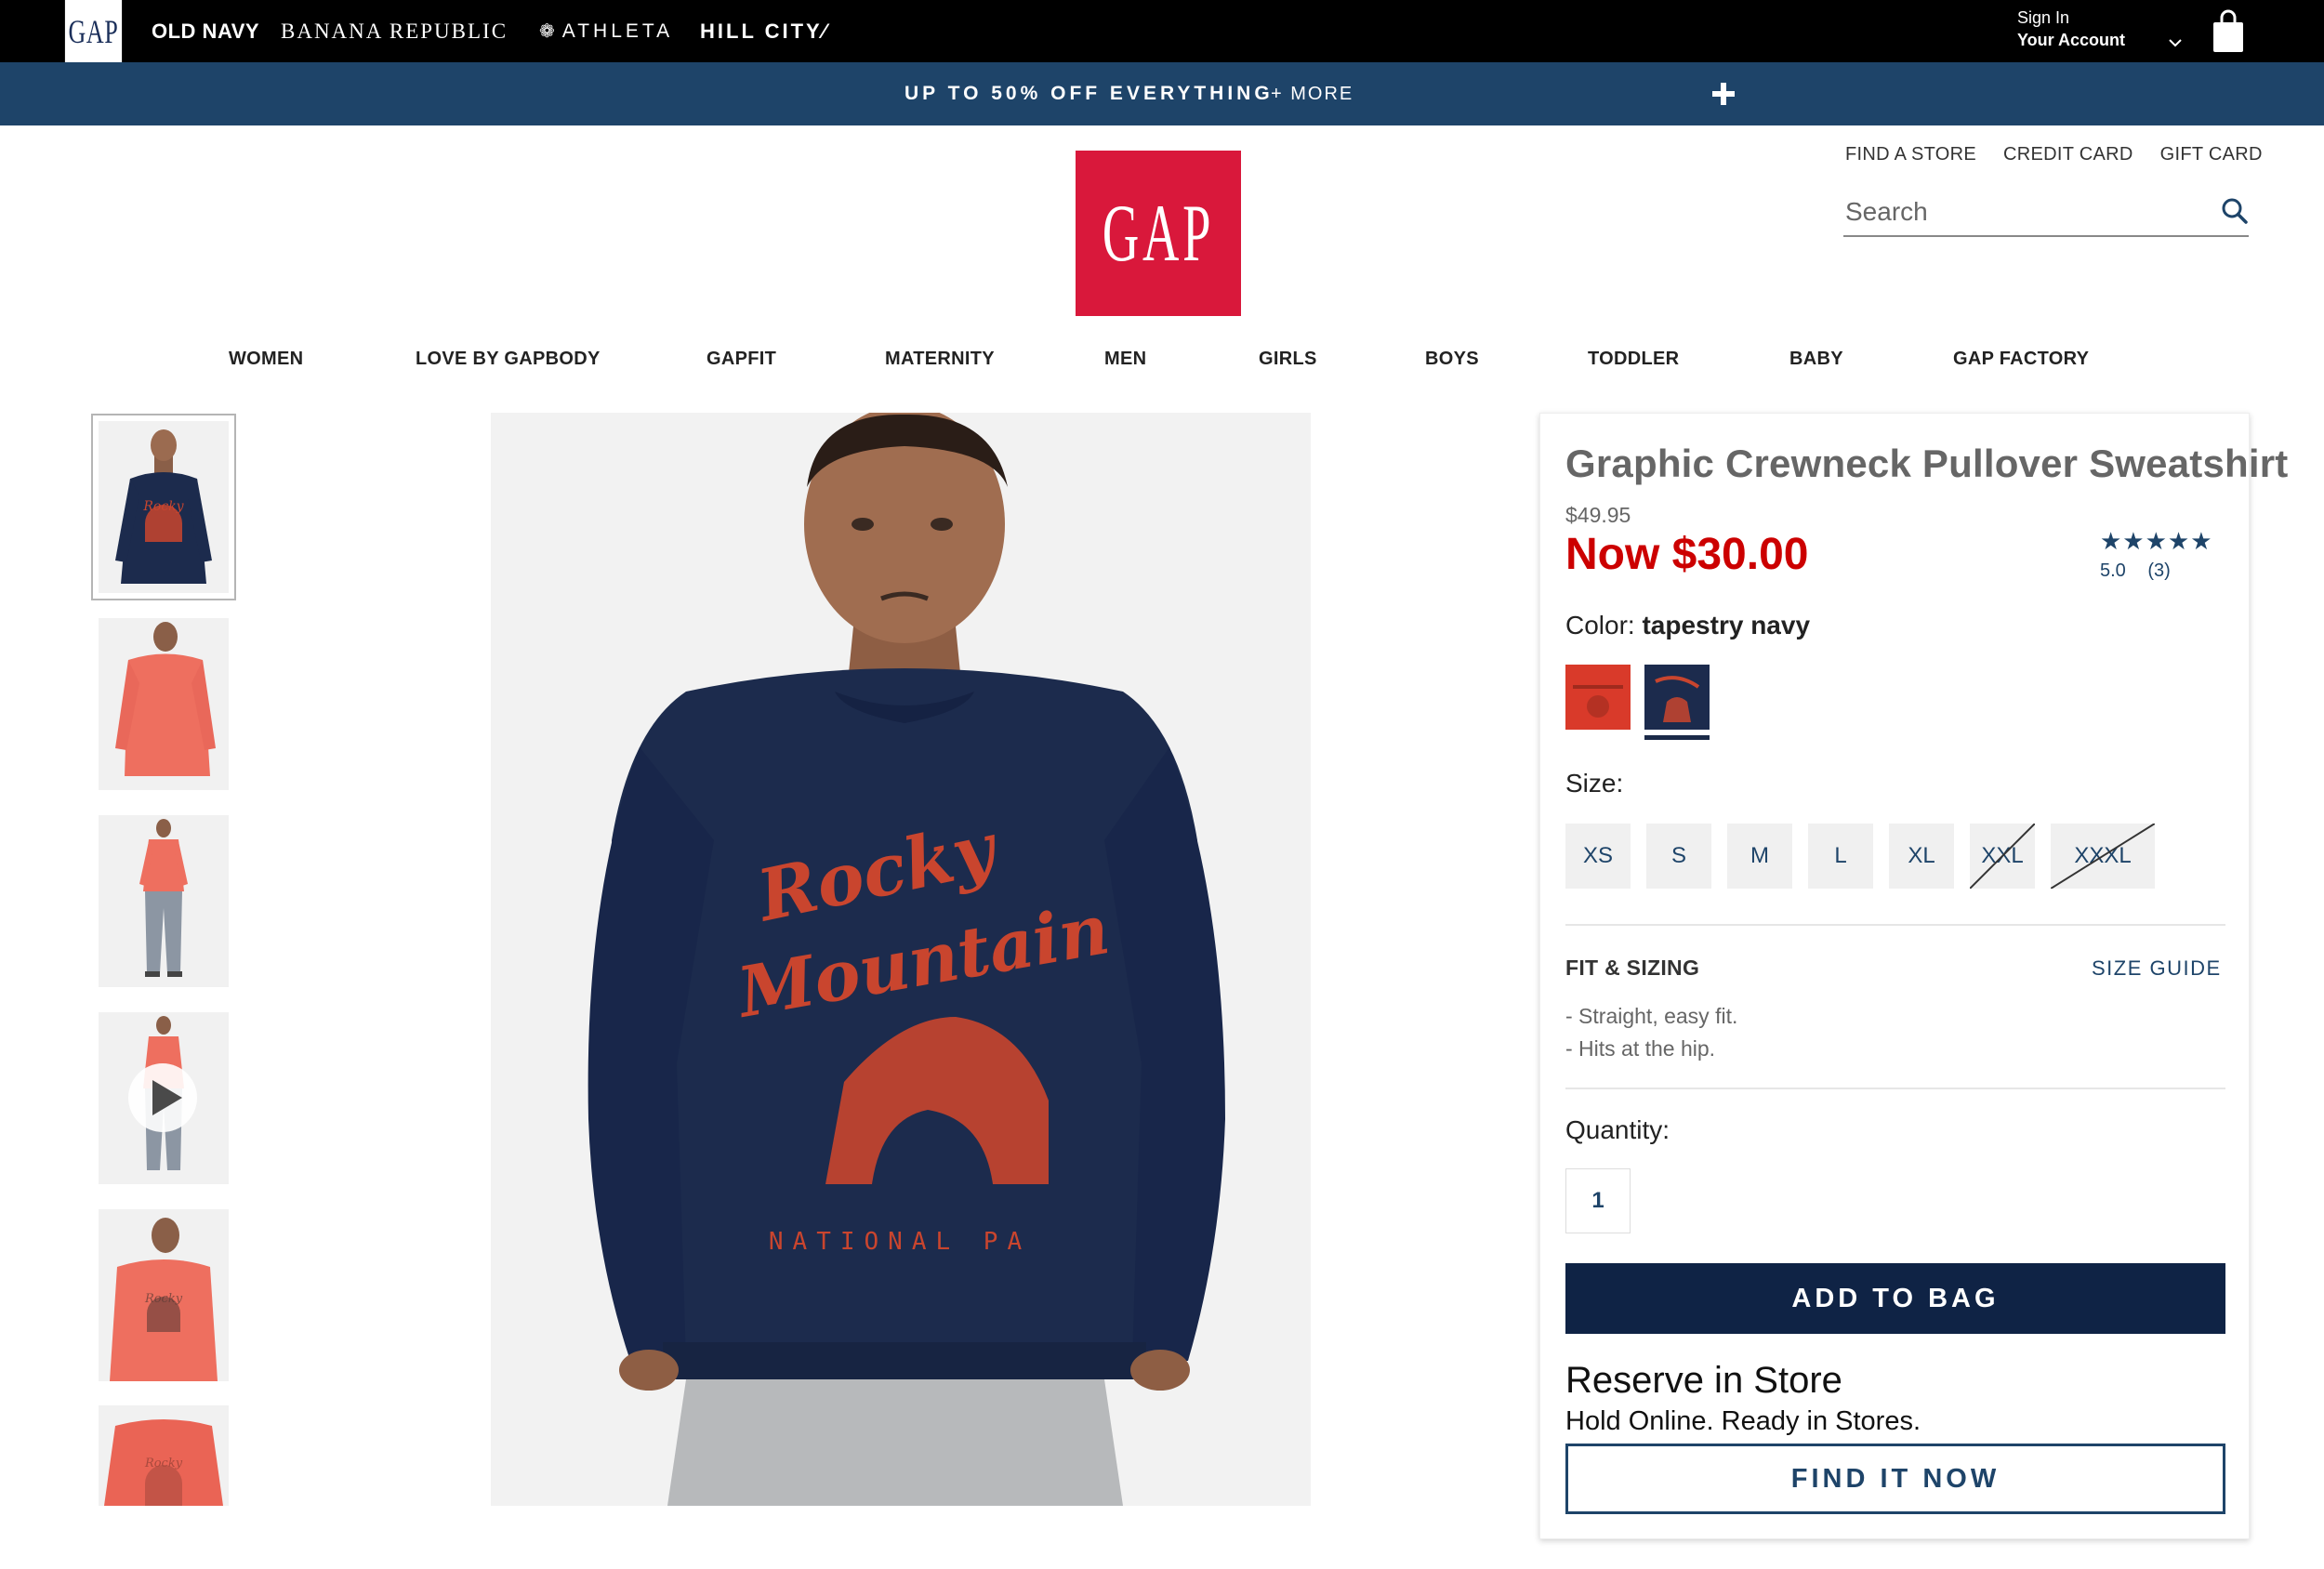  Describe the element at coordinates (1452, 359) in the screenshot. I see `nav-item-boys: BOYS` at that location.